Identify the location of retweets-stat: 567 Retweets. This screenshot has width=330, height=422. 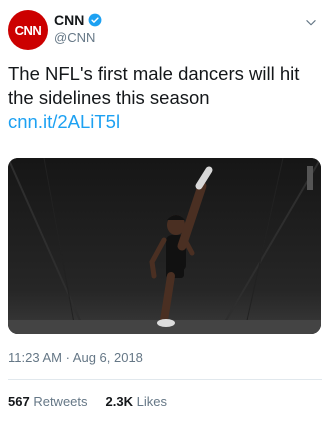
(48, 401).